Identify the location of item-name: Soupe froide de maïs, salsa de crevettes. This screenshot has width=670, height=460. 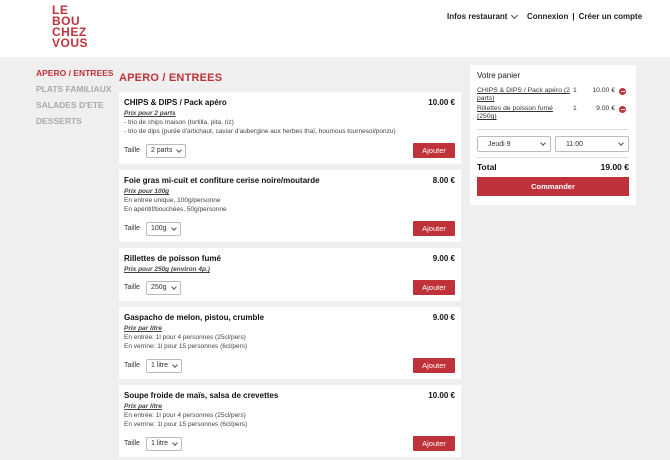
(201, 395).